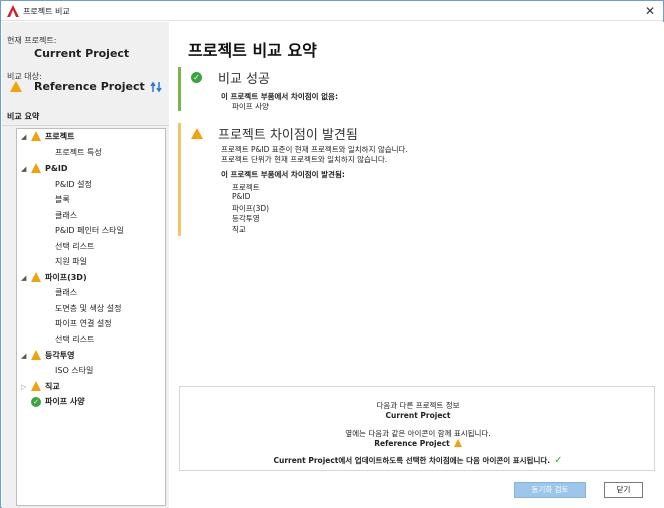 The height and width of the screenshot is (508, 664). Describe the element at coordinates (60, 136) in the screenshot. I see `tree-node-label: 프로젝트` at that location.